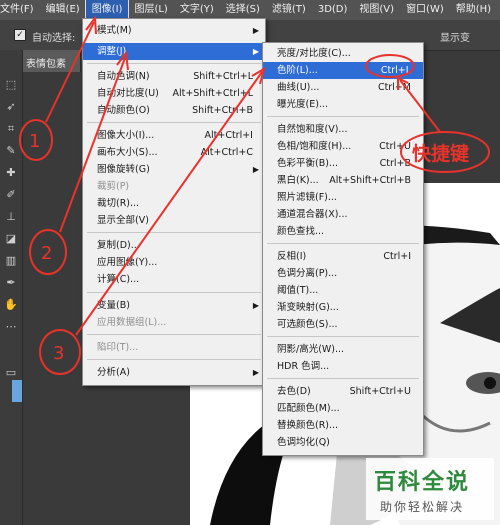 This screenshot has height=525, width=500. I want to click on adjust-menu-item-shortcut: Ctrl+U, so click(395, 146).